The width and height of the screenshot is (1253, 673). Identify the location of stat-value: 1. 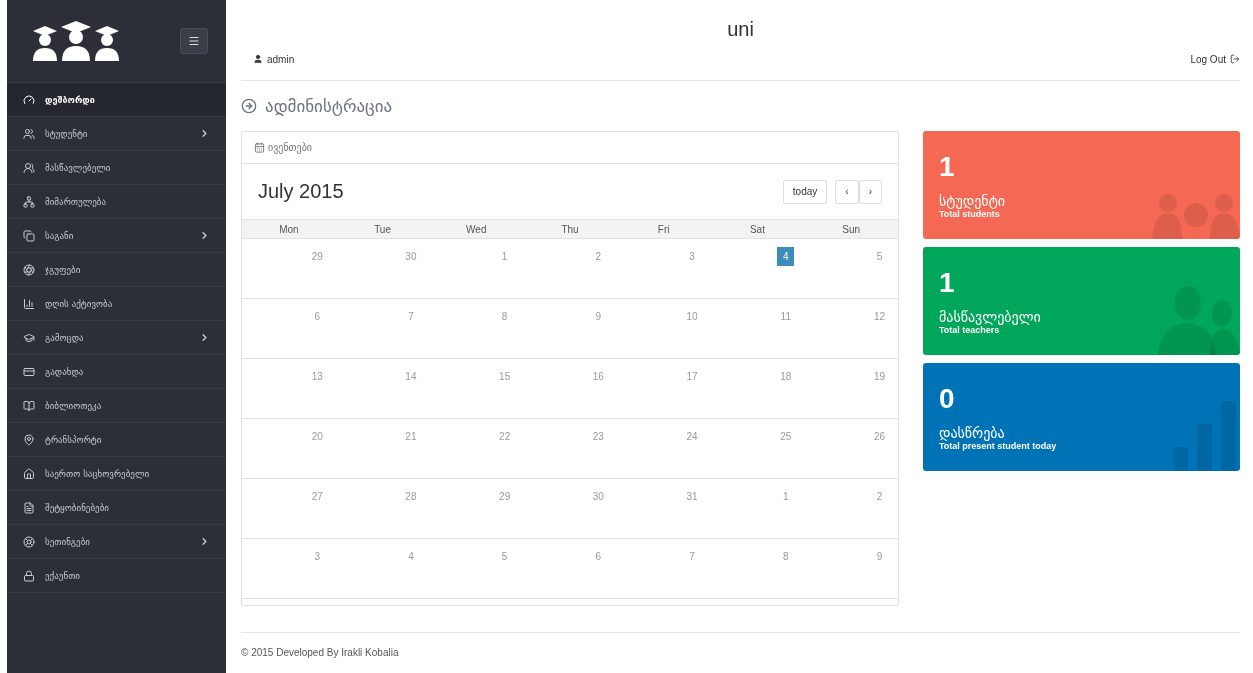
(947, 167).